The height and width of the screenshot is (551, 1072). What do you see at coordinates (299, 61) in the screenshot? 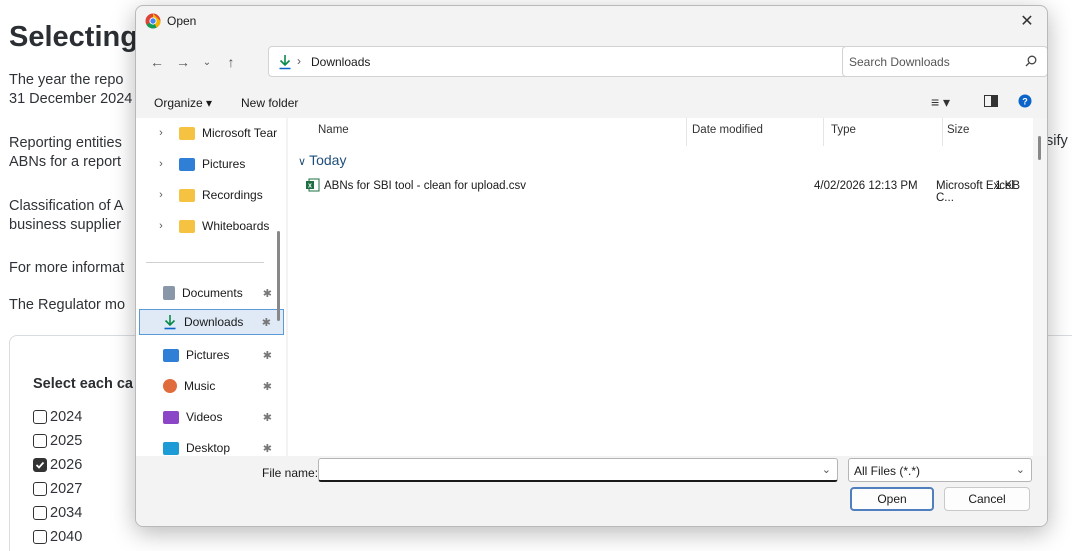
I see `breadcrumb-chevron-icon: ›` at bounding box center [299, 61].